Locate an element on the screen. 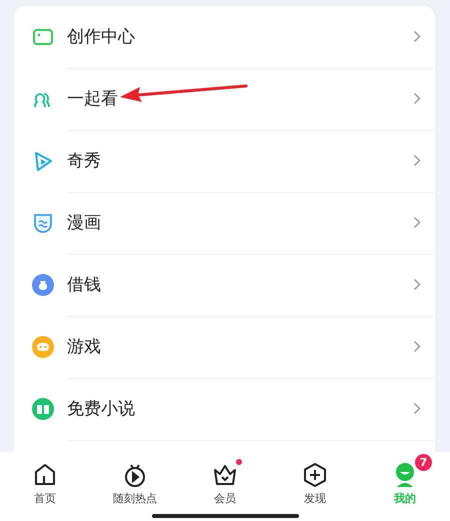  tab-label: 首页 is located at coordinates (45, 498).